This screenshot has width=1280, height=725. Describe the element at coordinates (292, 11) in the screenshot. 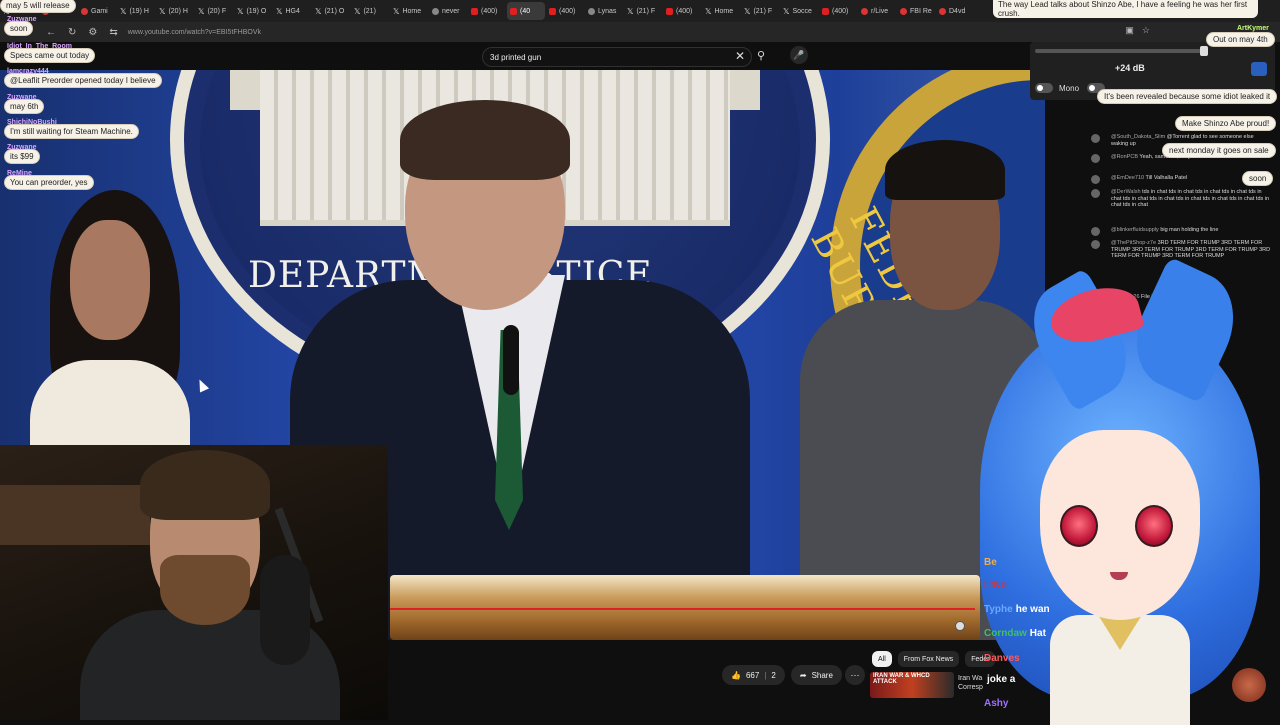

I see `browser-tab: 𝕏 HG4` at that location.